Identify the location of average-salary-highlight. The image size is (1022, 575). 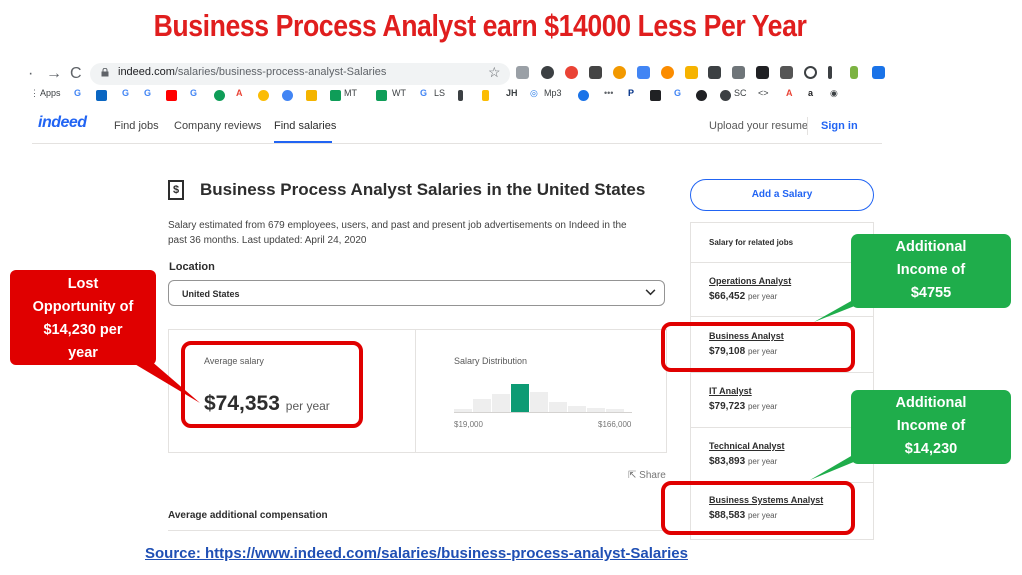
(272, 384).